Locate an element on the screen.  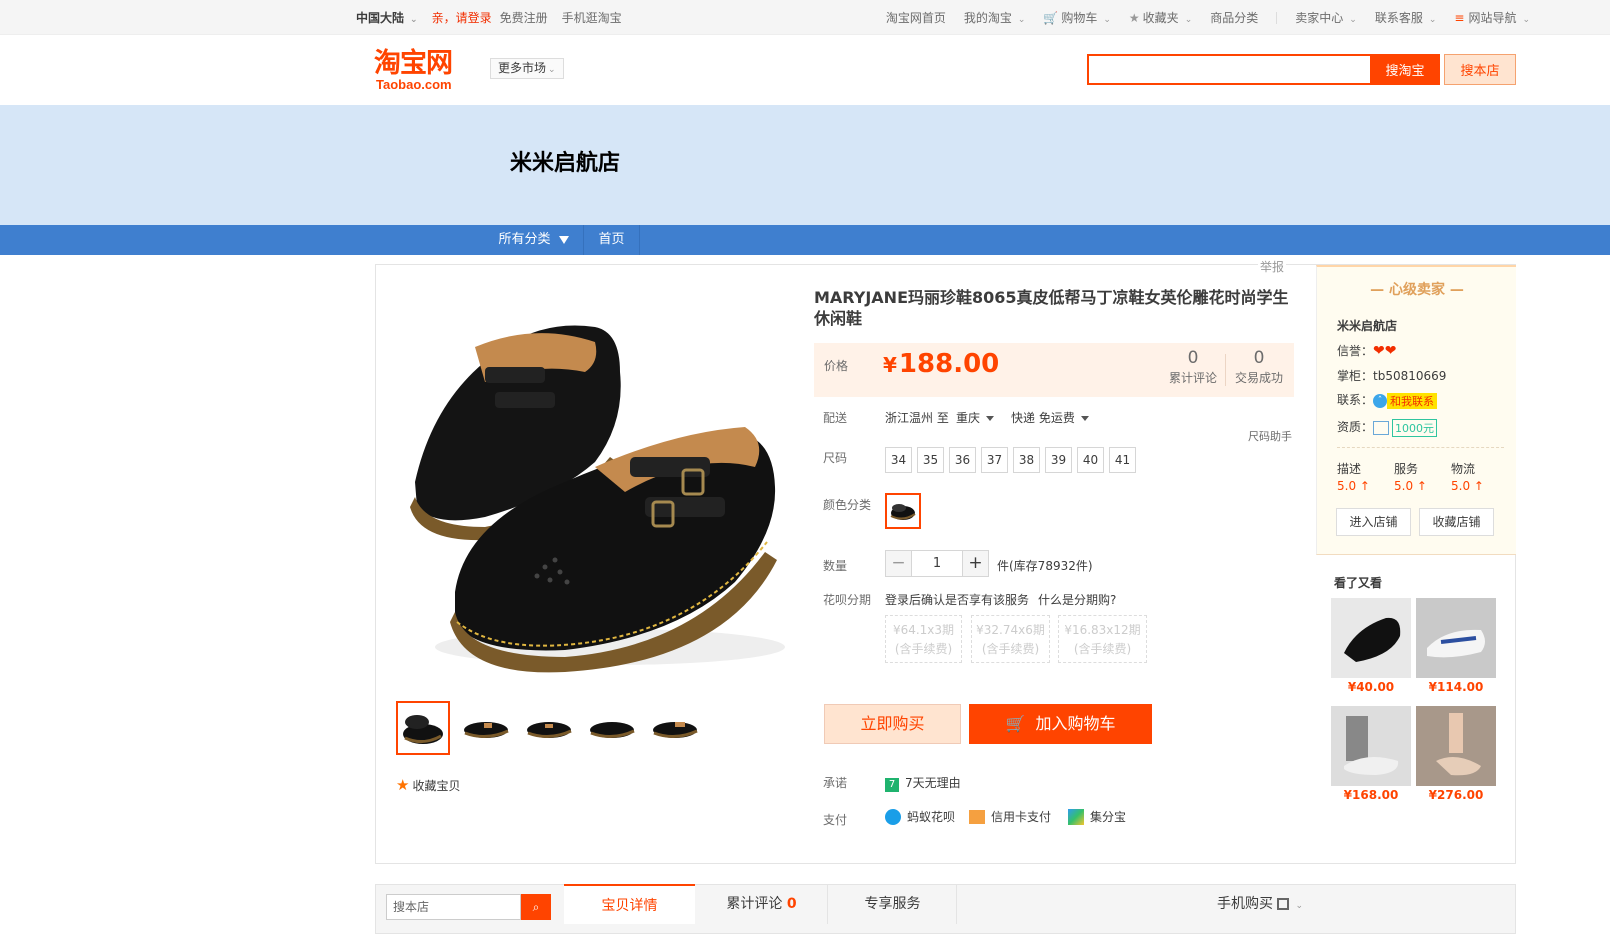
price-value: 188.00 is located at coordinates (949, 364).